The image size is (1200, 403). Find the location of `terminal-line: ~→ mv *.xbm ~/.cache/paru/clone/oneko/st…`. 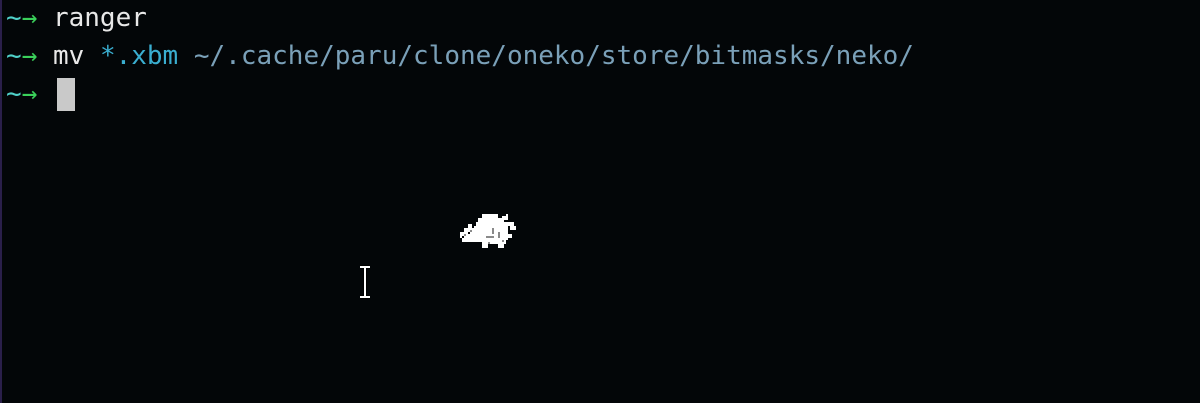

terminal-line: ~→ mv *.xbm ~/.cache/paru/clone/oneko/st… is located at coordinates (460, 56).